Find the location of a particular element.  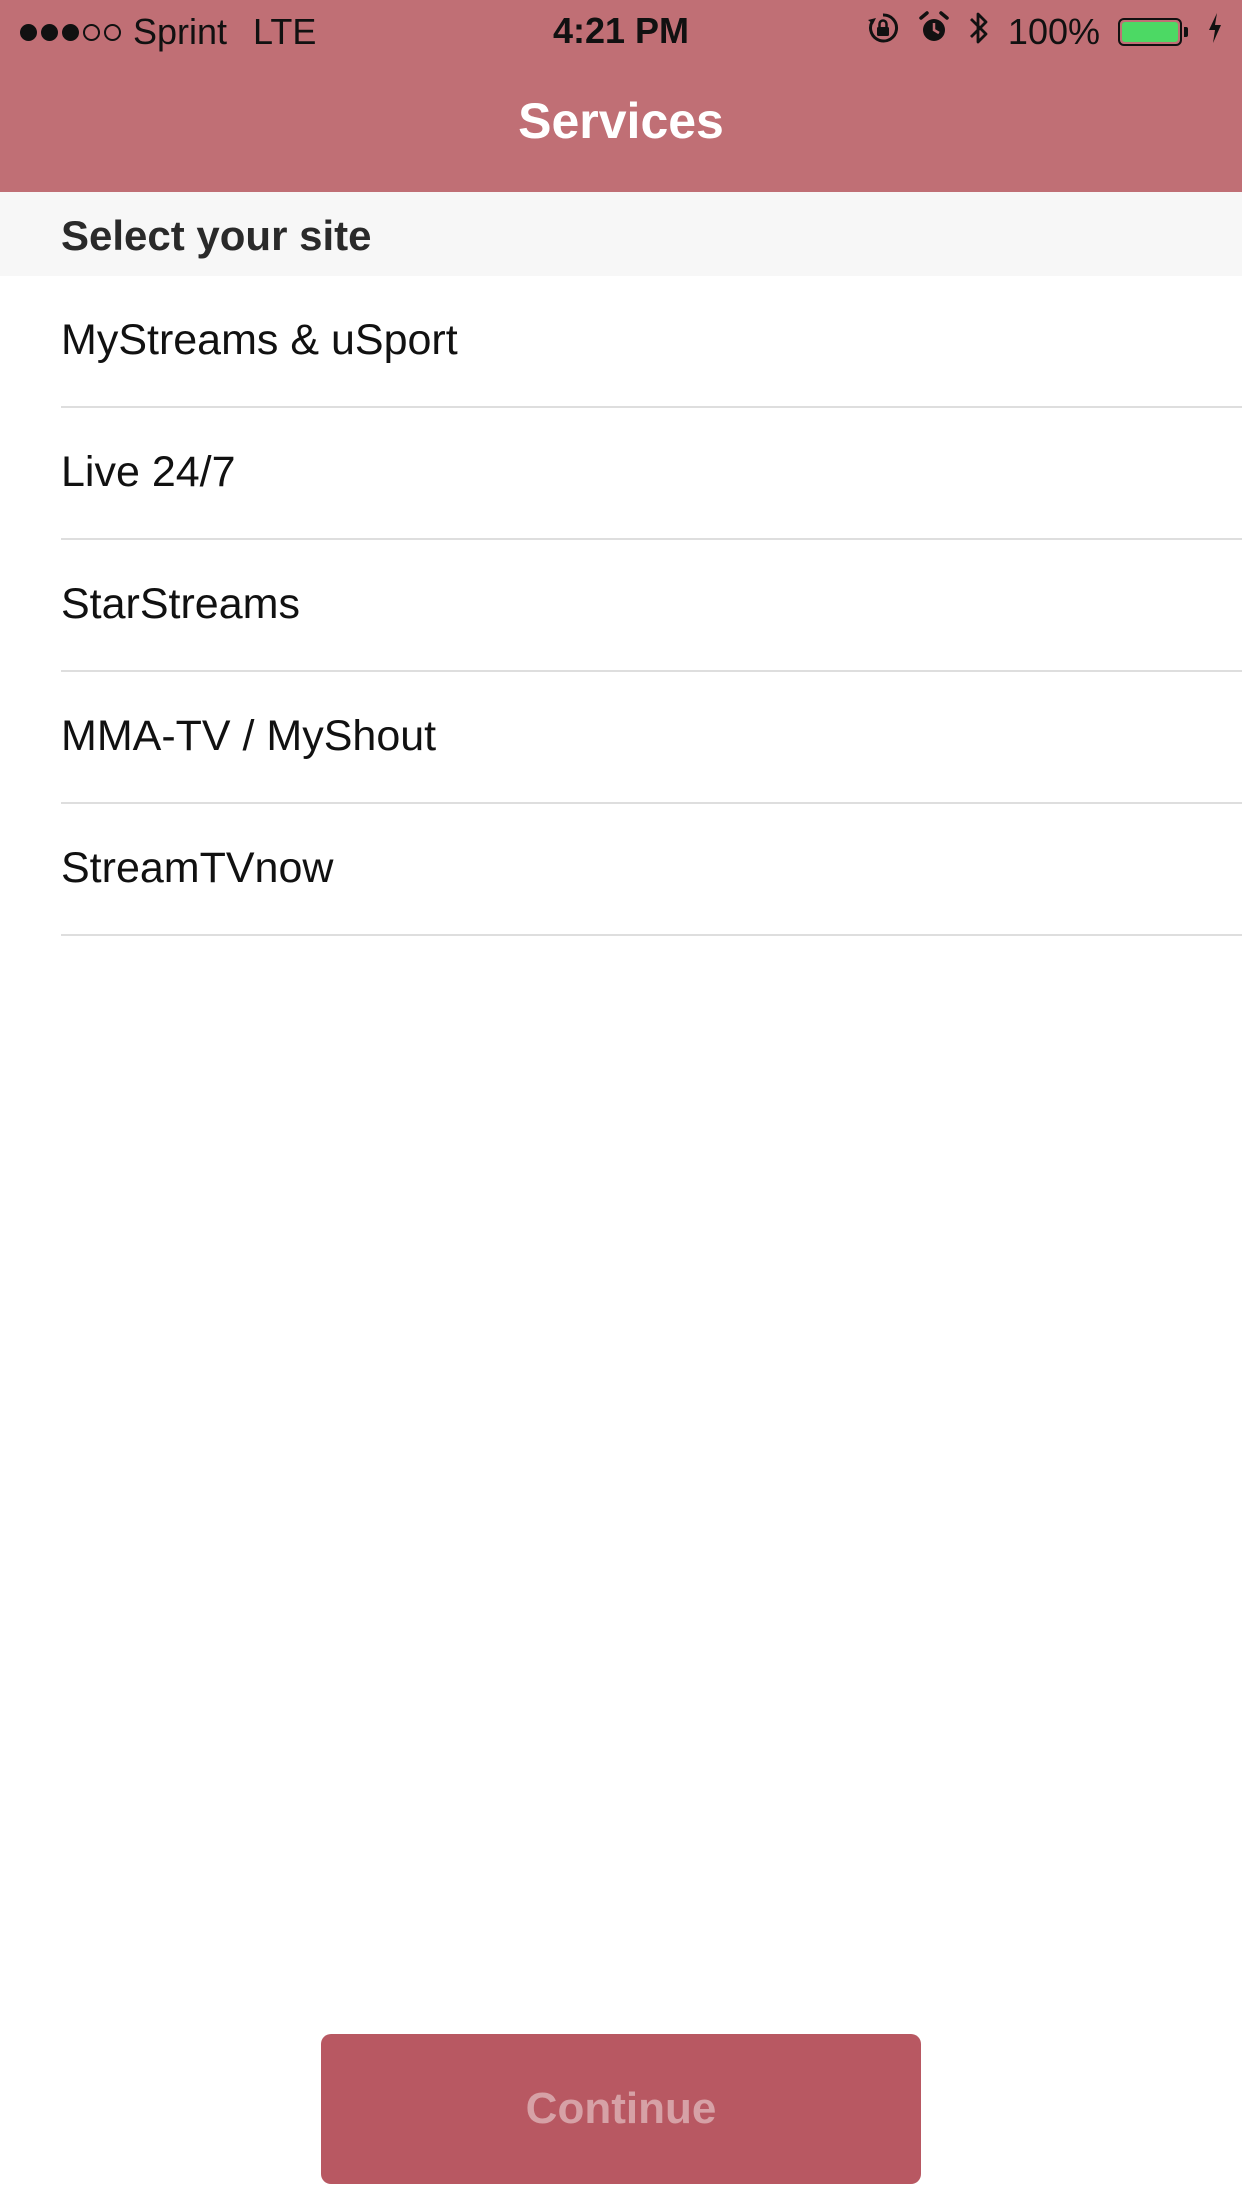

continue-button: Continue is located at coordinates (621, 2109).